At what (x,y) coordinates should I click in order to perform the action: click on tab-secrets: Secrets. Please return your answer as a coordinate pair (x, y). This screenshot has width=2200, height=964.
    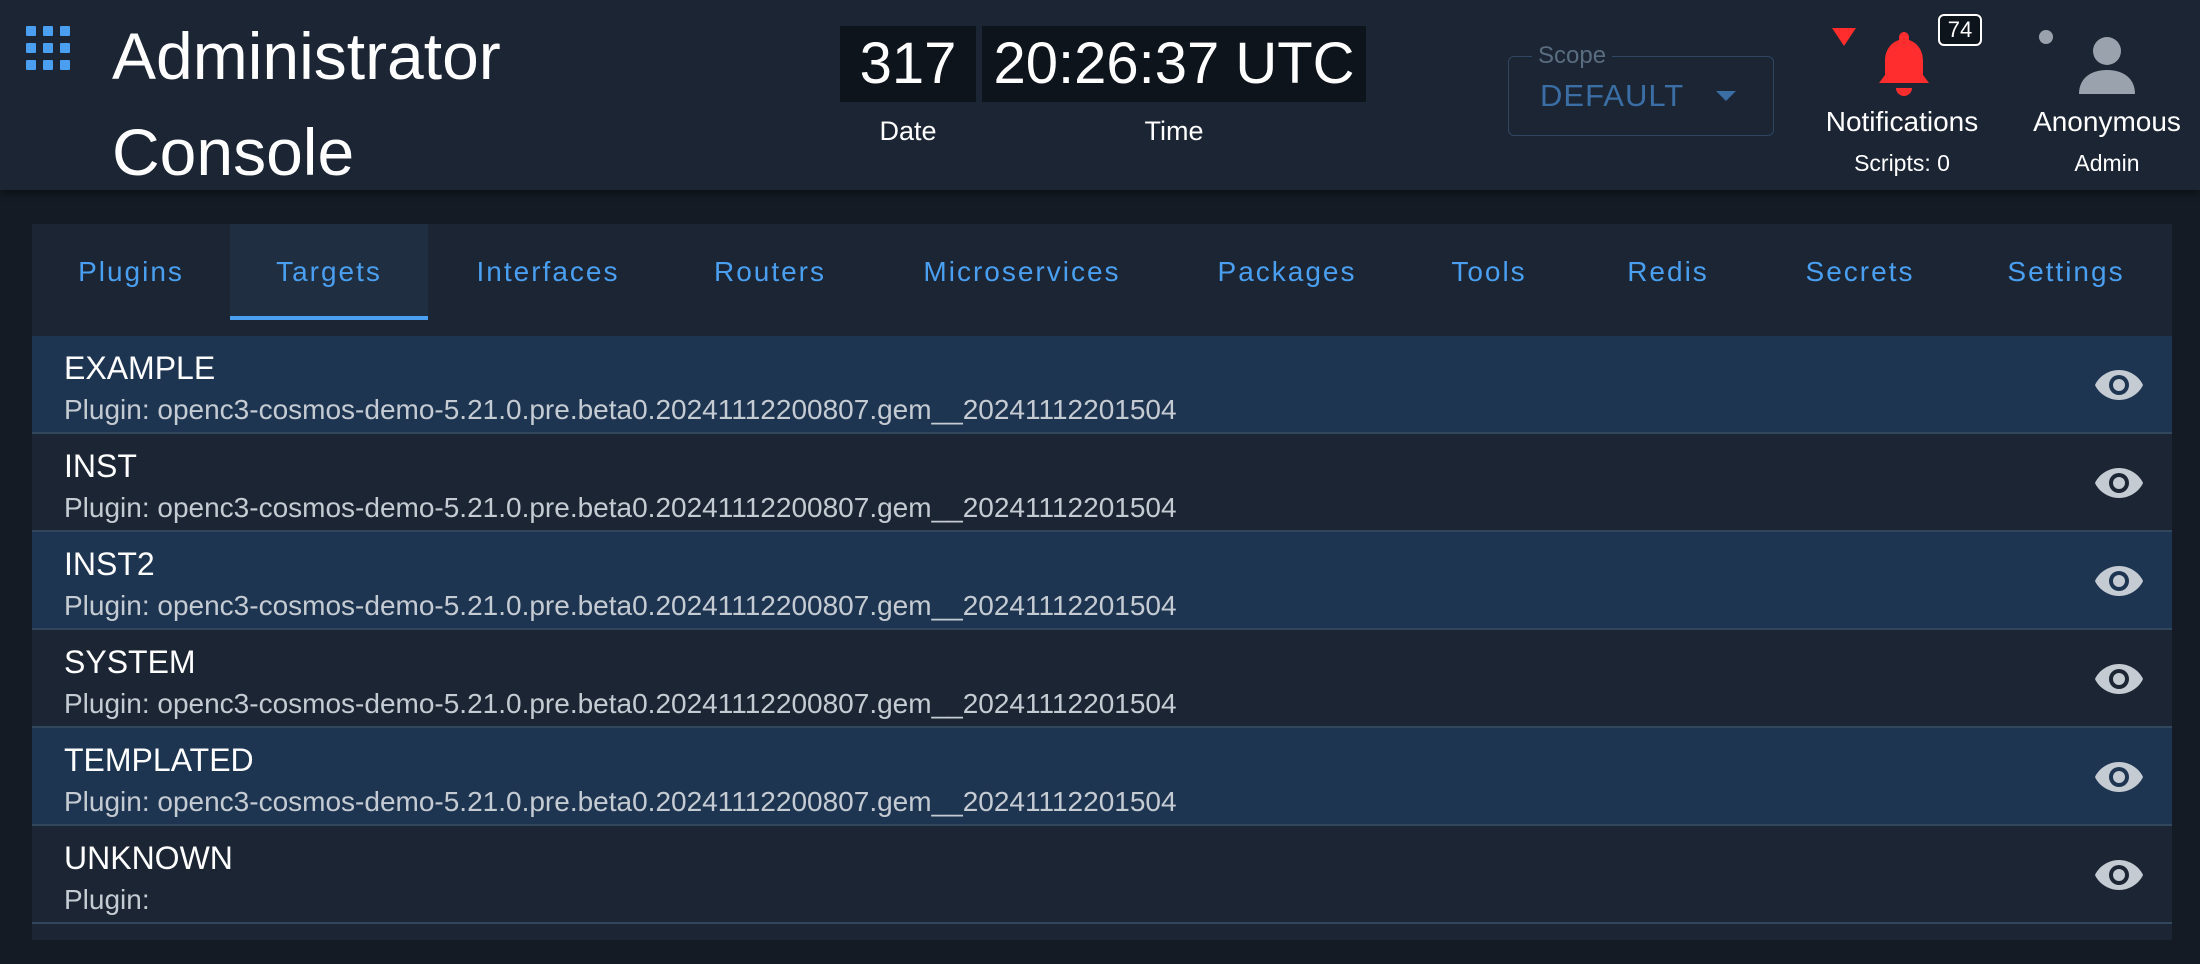
    Looking at the image, I should click on (1860, 272).